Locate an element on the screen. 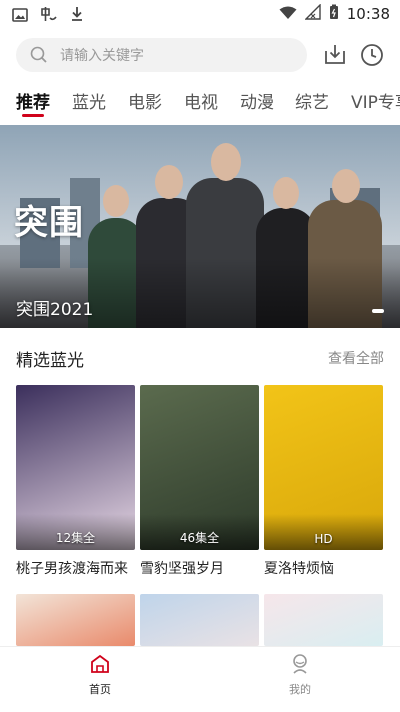 This screenshot has height=712, width=400. active-tab-indicator is located at coordinates (33, 115).